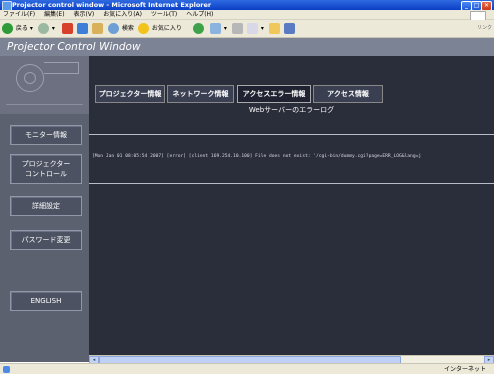  What do you see at coordinates (46, 169) in the screenshot?
I see `sidebar-button-projector-control: プロジェクター コントロール` at bounding box center [46, 169].